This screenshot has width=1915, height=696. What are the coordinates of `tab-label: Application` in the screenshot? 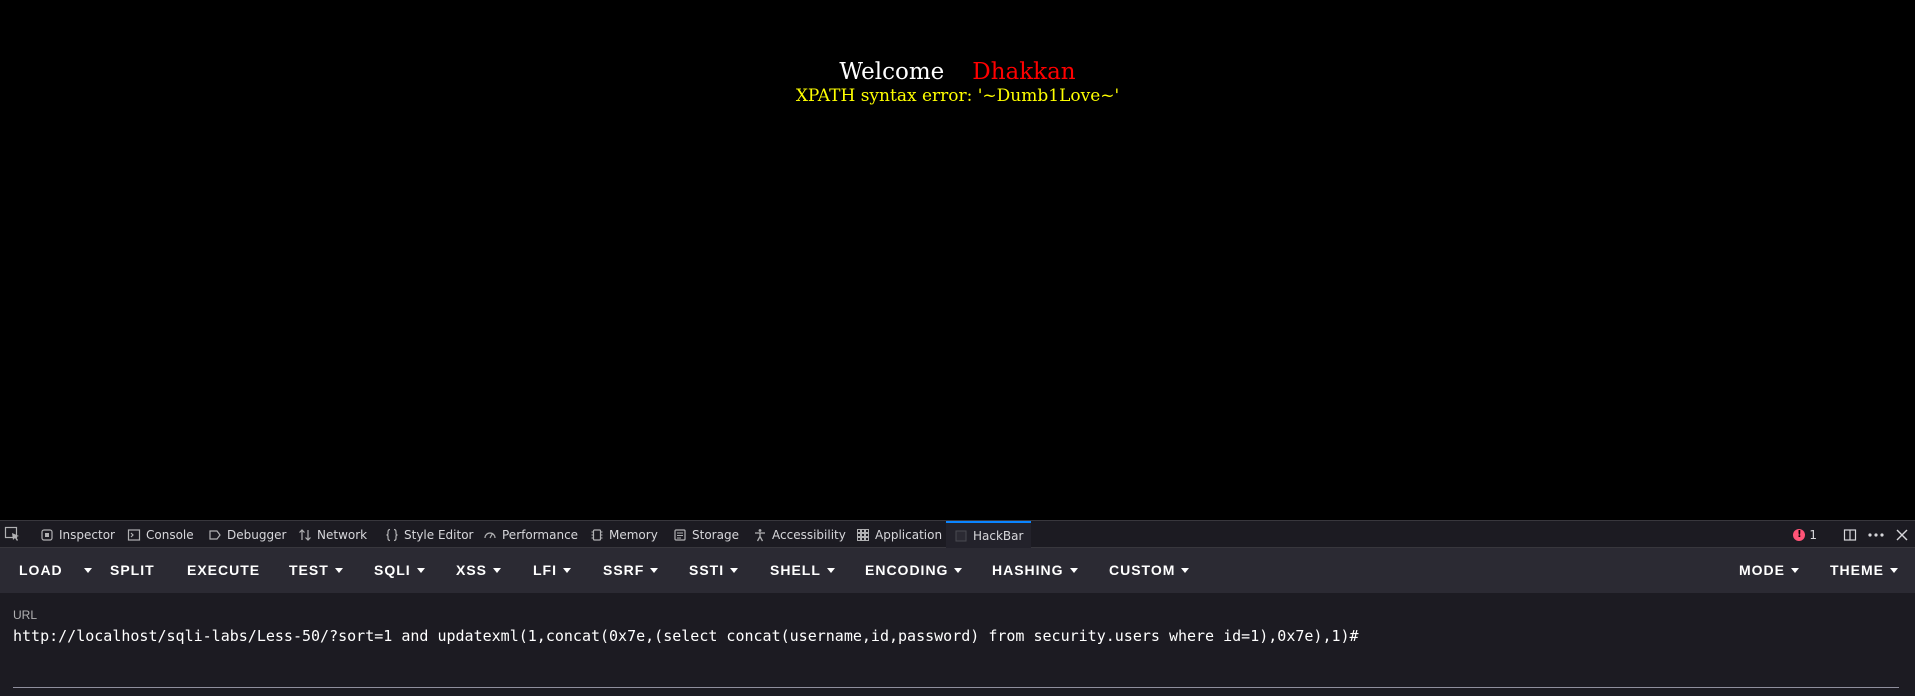 It's located at (909, 534).